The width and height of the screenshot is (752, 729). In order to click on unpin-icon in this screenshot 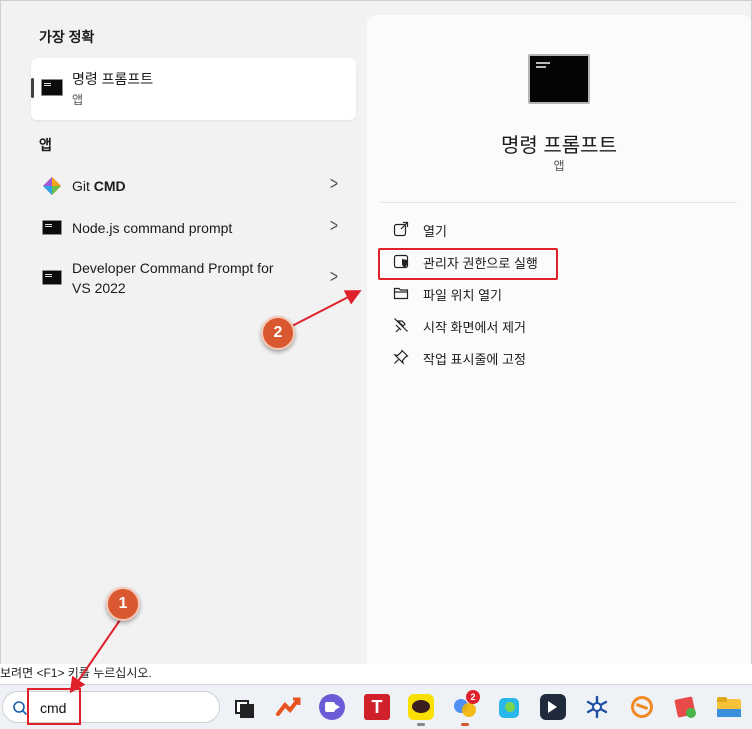, I will do `click(401, 325)`.